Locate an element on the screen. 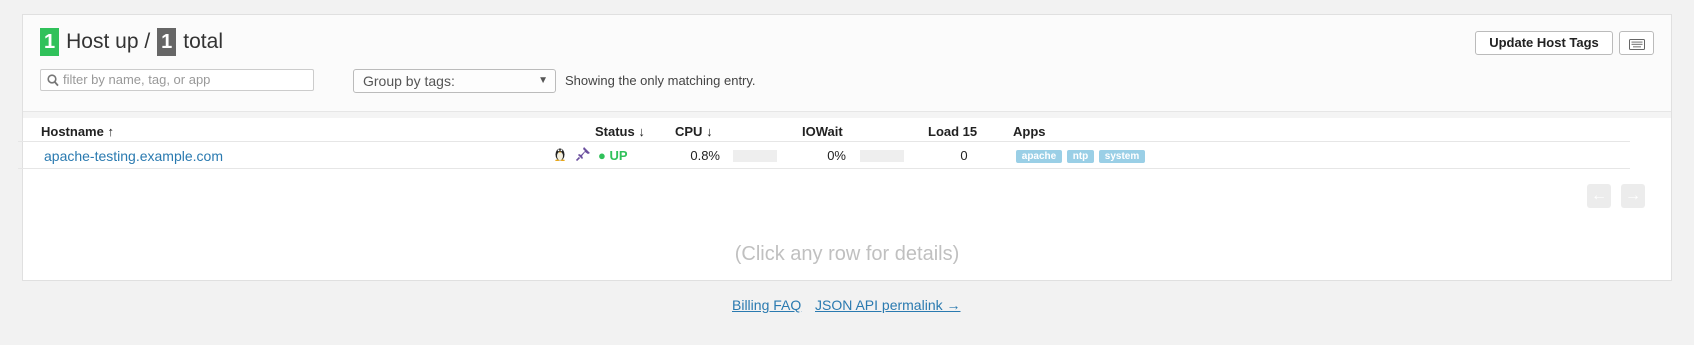 The height and width of the screenshot is (345, 1694). result-count-text: Showing the only matching entry. is located at coordinates (660, 80).